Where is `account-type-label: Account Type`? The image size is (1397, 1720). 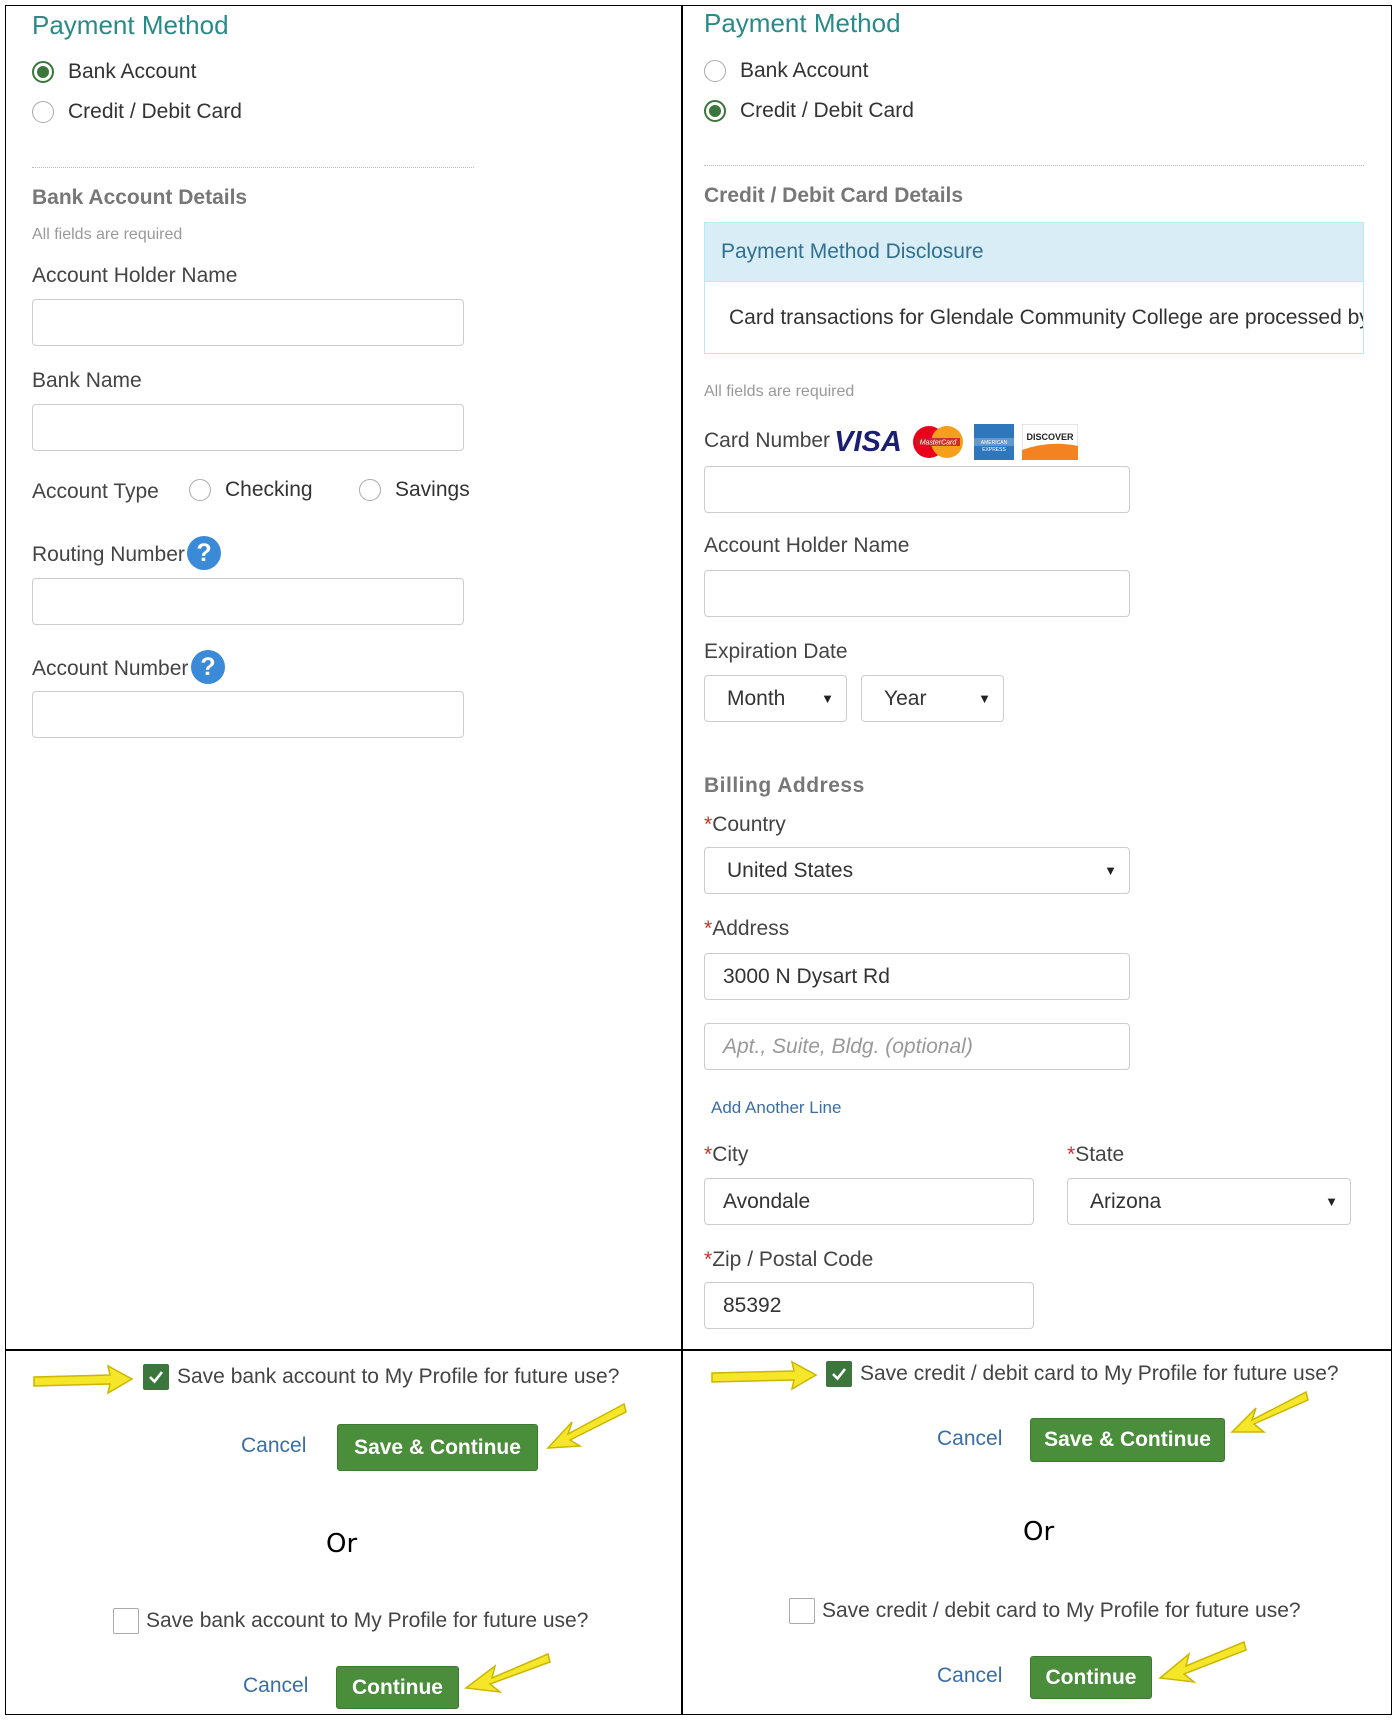
account-type-label: Account Type is located at coordinates (95, 491).